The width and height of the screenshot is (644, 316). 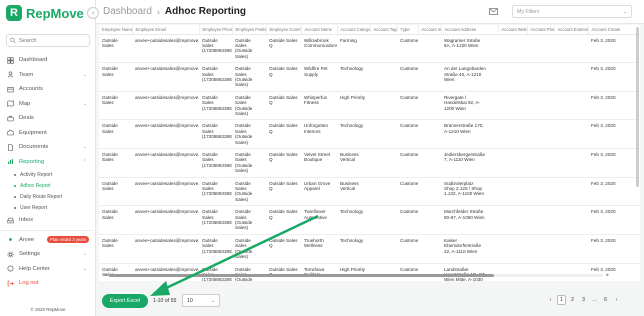 What do you see at coordinates (607, 275) in the screenshot?
I see `scroll-right-icon: ▸` at bounding box center [607, 275].